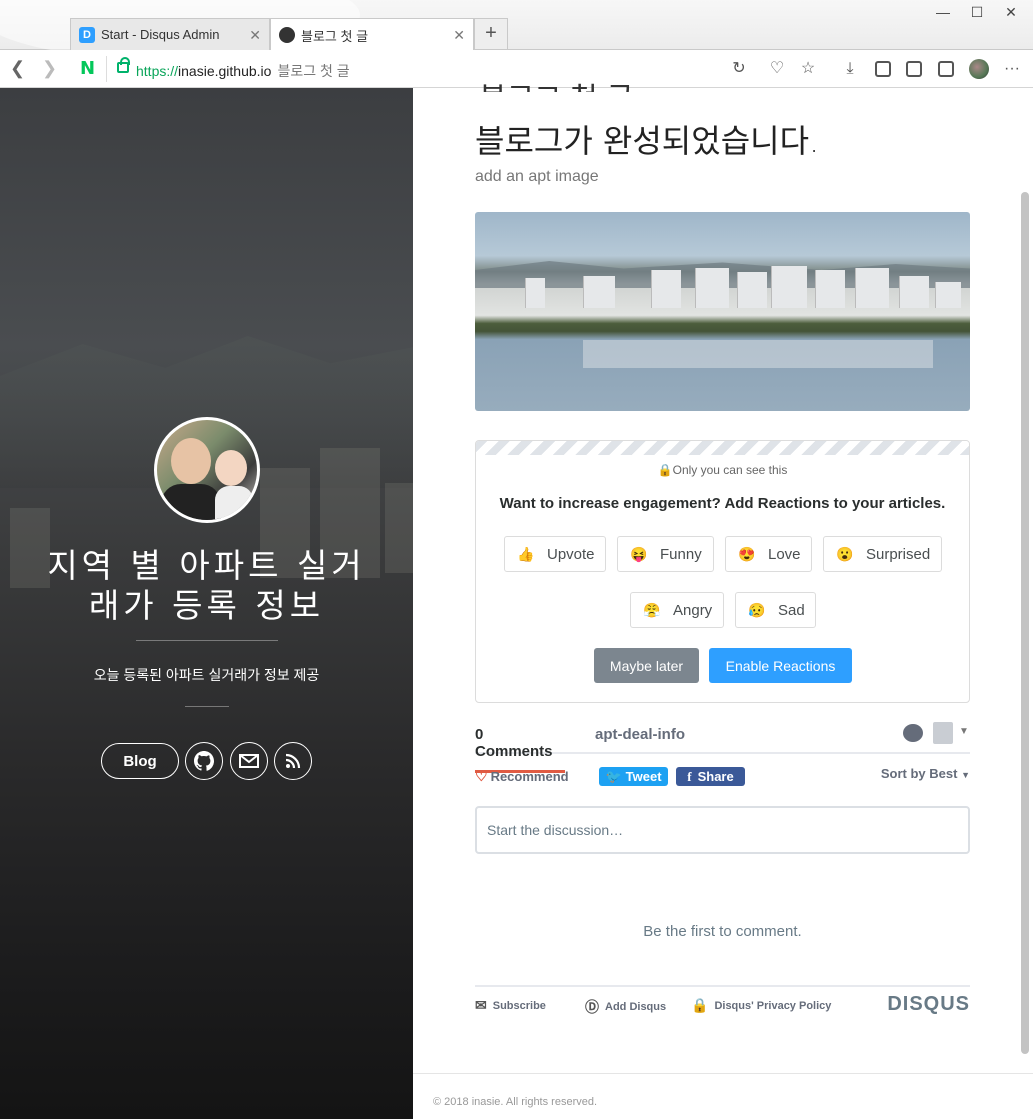 The width and height of the screenshot is (1033, 1119). Describe the element at coordinates (481, 776) in the screenshot. I see `heart-icon: ♡` at that location.